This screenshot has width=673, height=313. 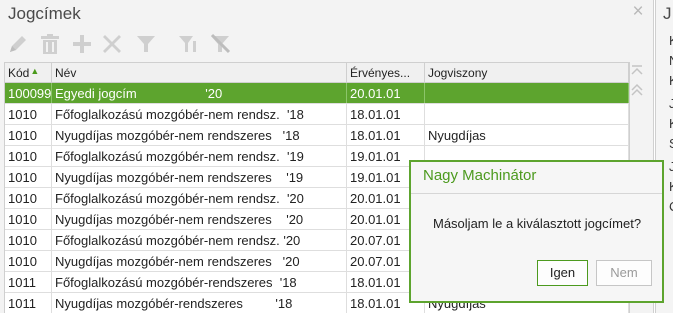 What do you see at coordinates (35, 71) in the screenshot?
I see `sort-asc-icon: ▲` at bounding box center [35, 71].